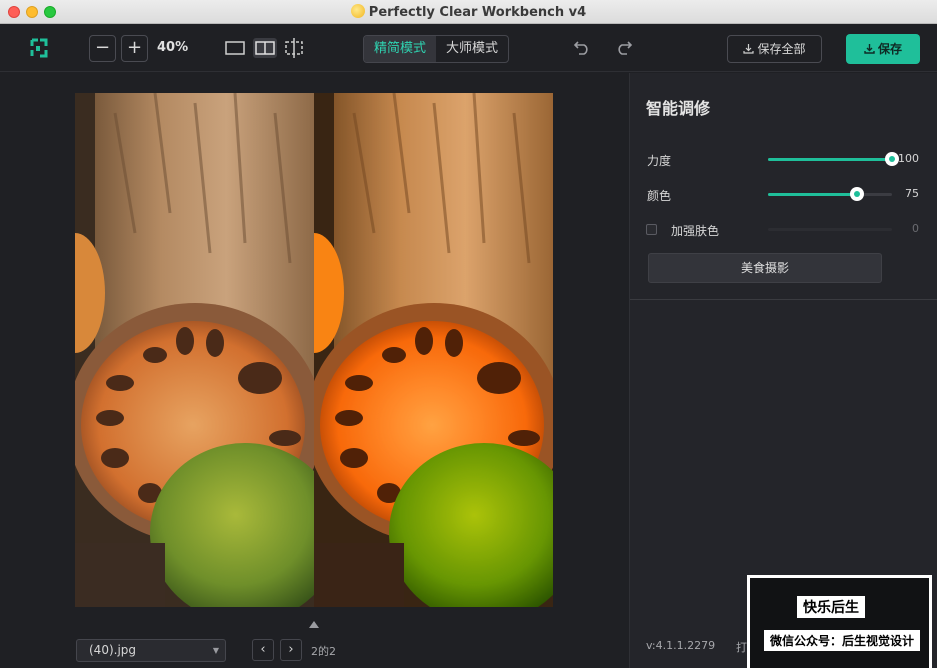 The width and height of the screenshot is (937, 668). I want to click on zoom-out-button: −, so click(102, 48).